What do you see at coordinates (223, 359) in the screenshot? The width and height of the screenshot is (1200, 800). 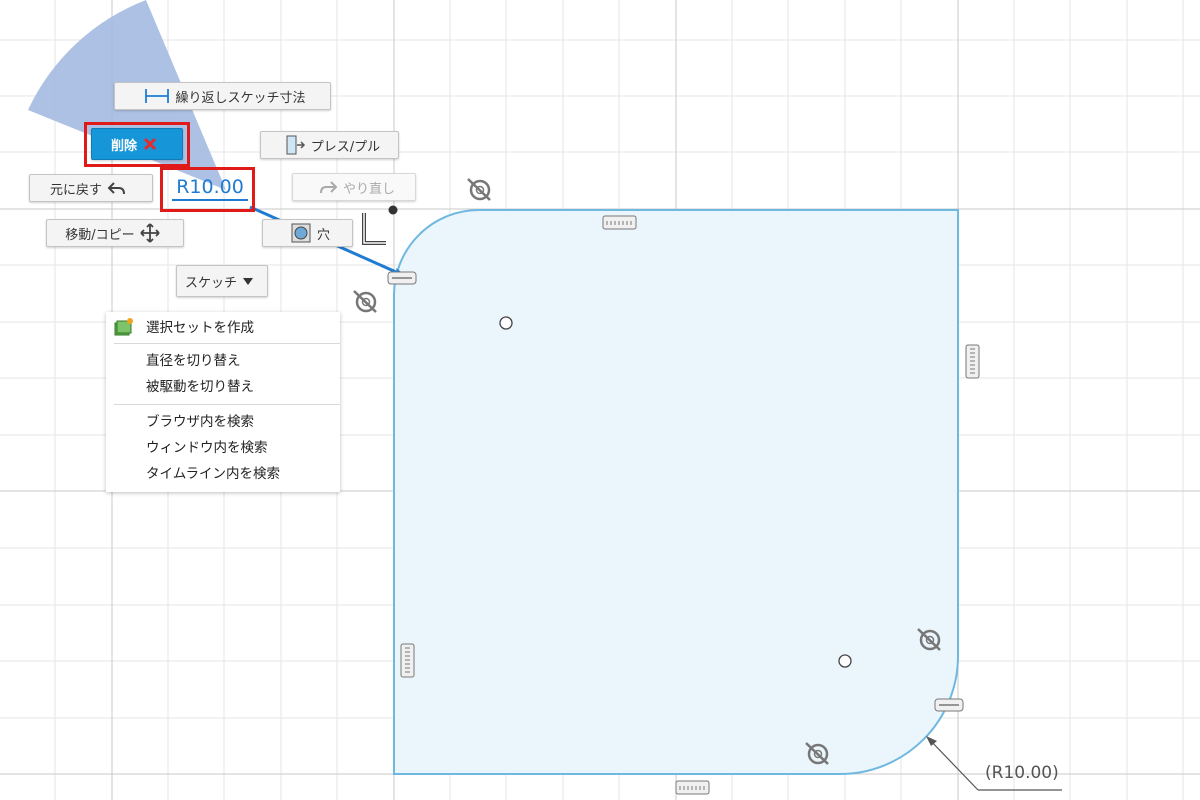 I see `menu-item-toggle-diameter: 直径を切り替え` at bounding box center [223, 359].